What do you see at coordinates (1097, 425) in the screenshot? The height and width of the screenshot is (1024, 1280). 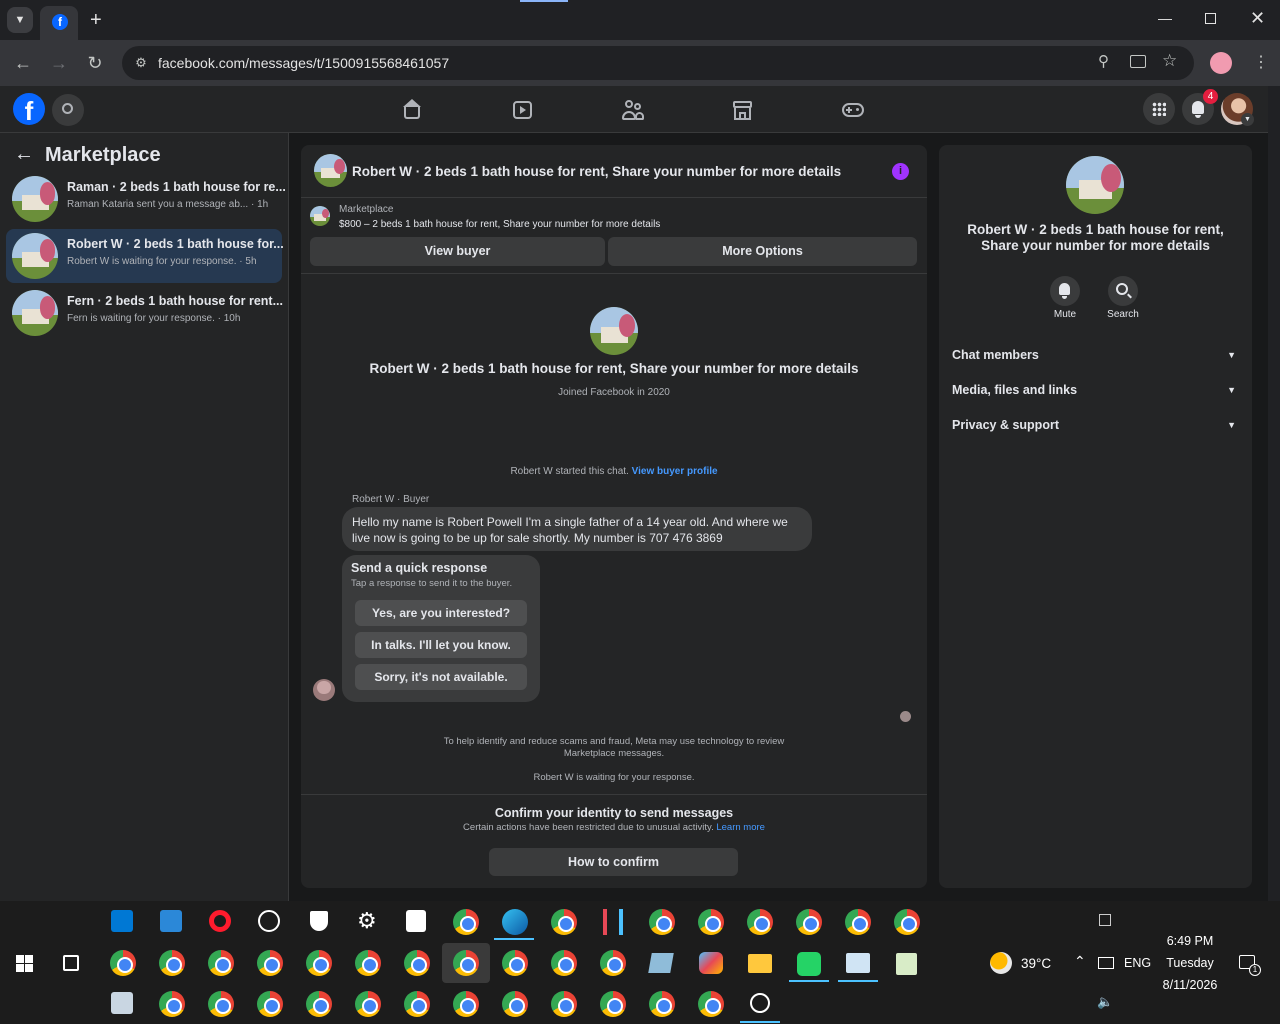 I see `privacy-support-section: Privacy & support ▼` at bounding box center [1097, 425].